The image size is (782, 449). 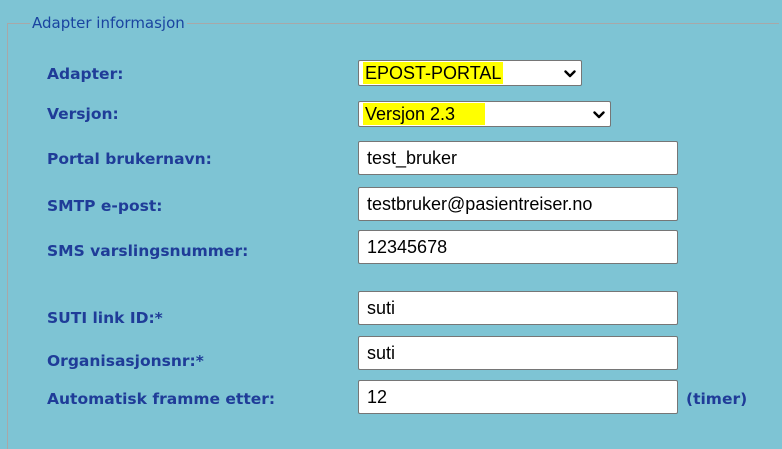 What do you see at coordinates (83, 114) in the screenshot?
I see `versjon-label: Versjon:` at bounding box center [83, 114].